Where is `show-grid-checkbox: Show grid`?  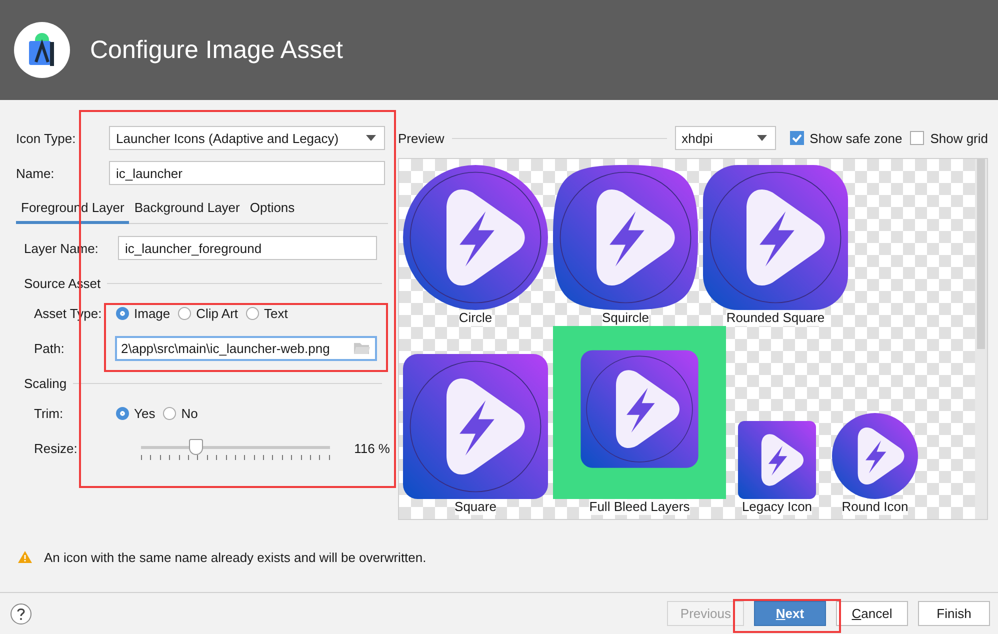 show-grid-checkbox: Show grid is located at coordinates (949, 138).